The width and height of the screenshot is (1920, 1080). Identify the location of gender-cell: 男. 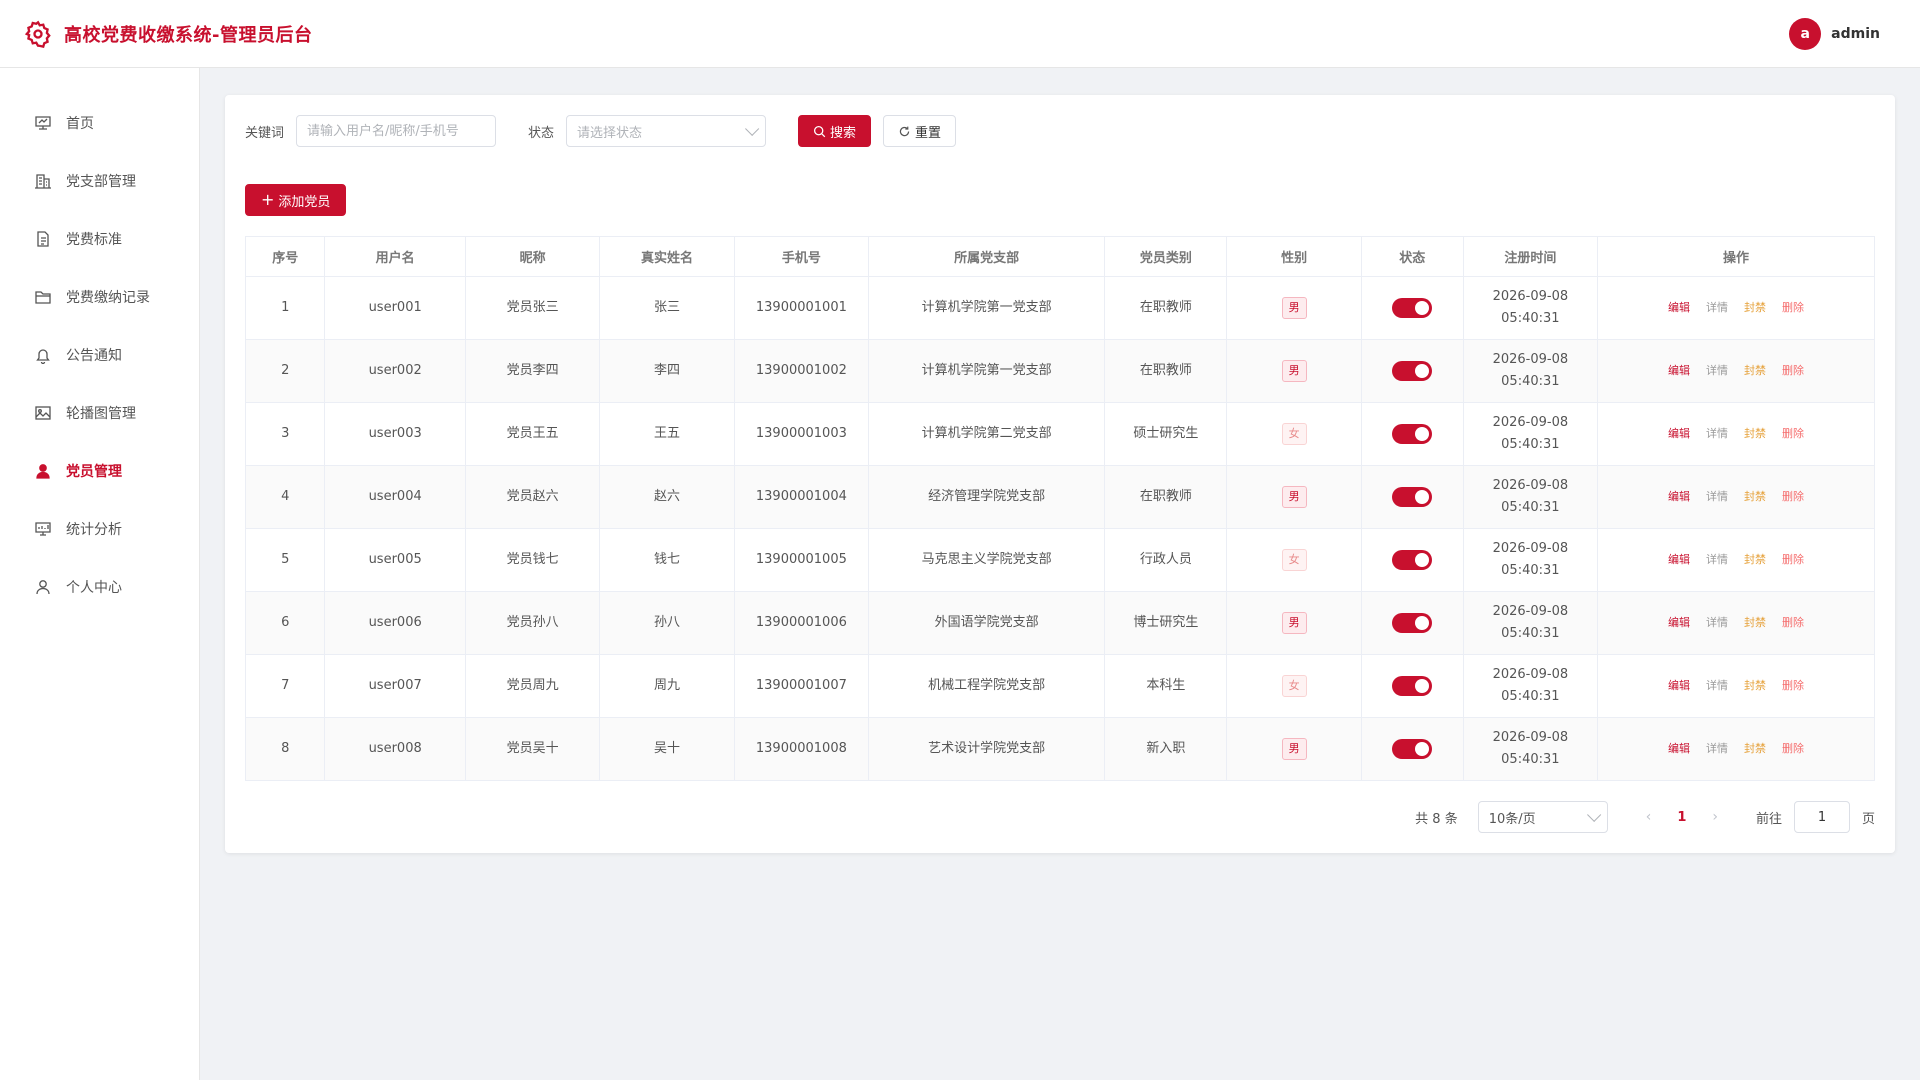
(1294, 749).